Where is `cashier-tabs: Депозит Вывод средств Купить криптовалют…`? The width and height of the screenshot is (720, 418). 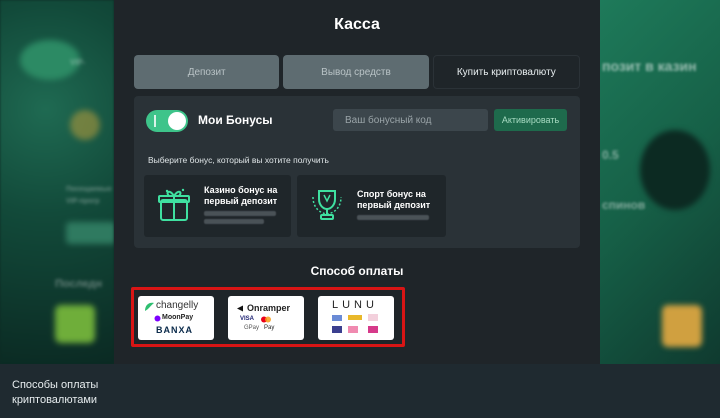
cashier-tabs: Депозит Вывод средств Купить криптовалют… is located at coordinates (357, 72).